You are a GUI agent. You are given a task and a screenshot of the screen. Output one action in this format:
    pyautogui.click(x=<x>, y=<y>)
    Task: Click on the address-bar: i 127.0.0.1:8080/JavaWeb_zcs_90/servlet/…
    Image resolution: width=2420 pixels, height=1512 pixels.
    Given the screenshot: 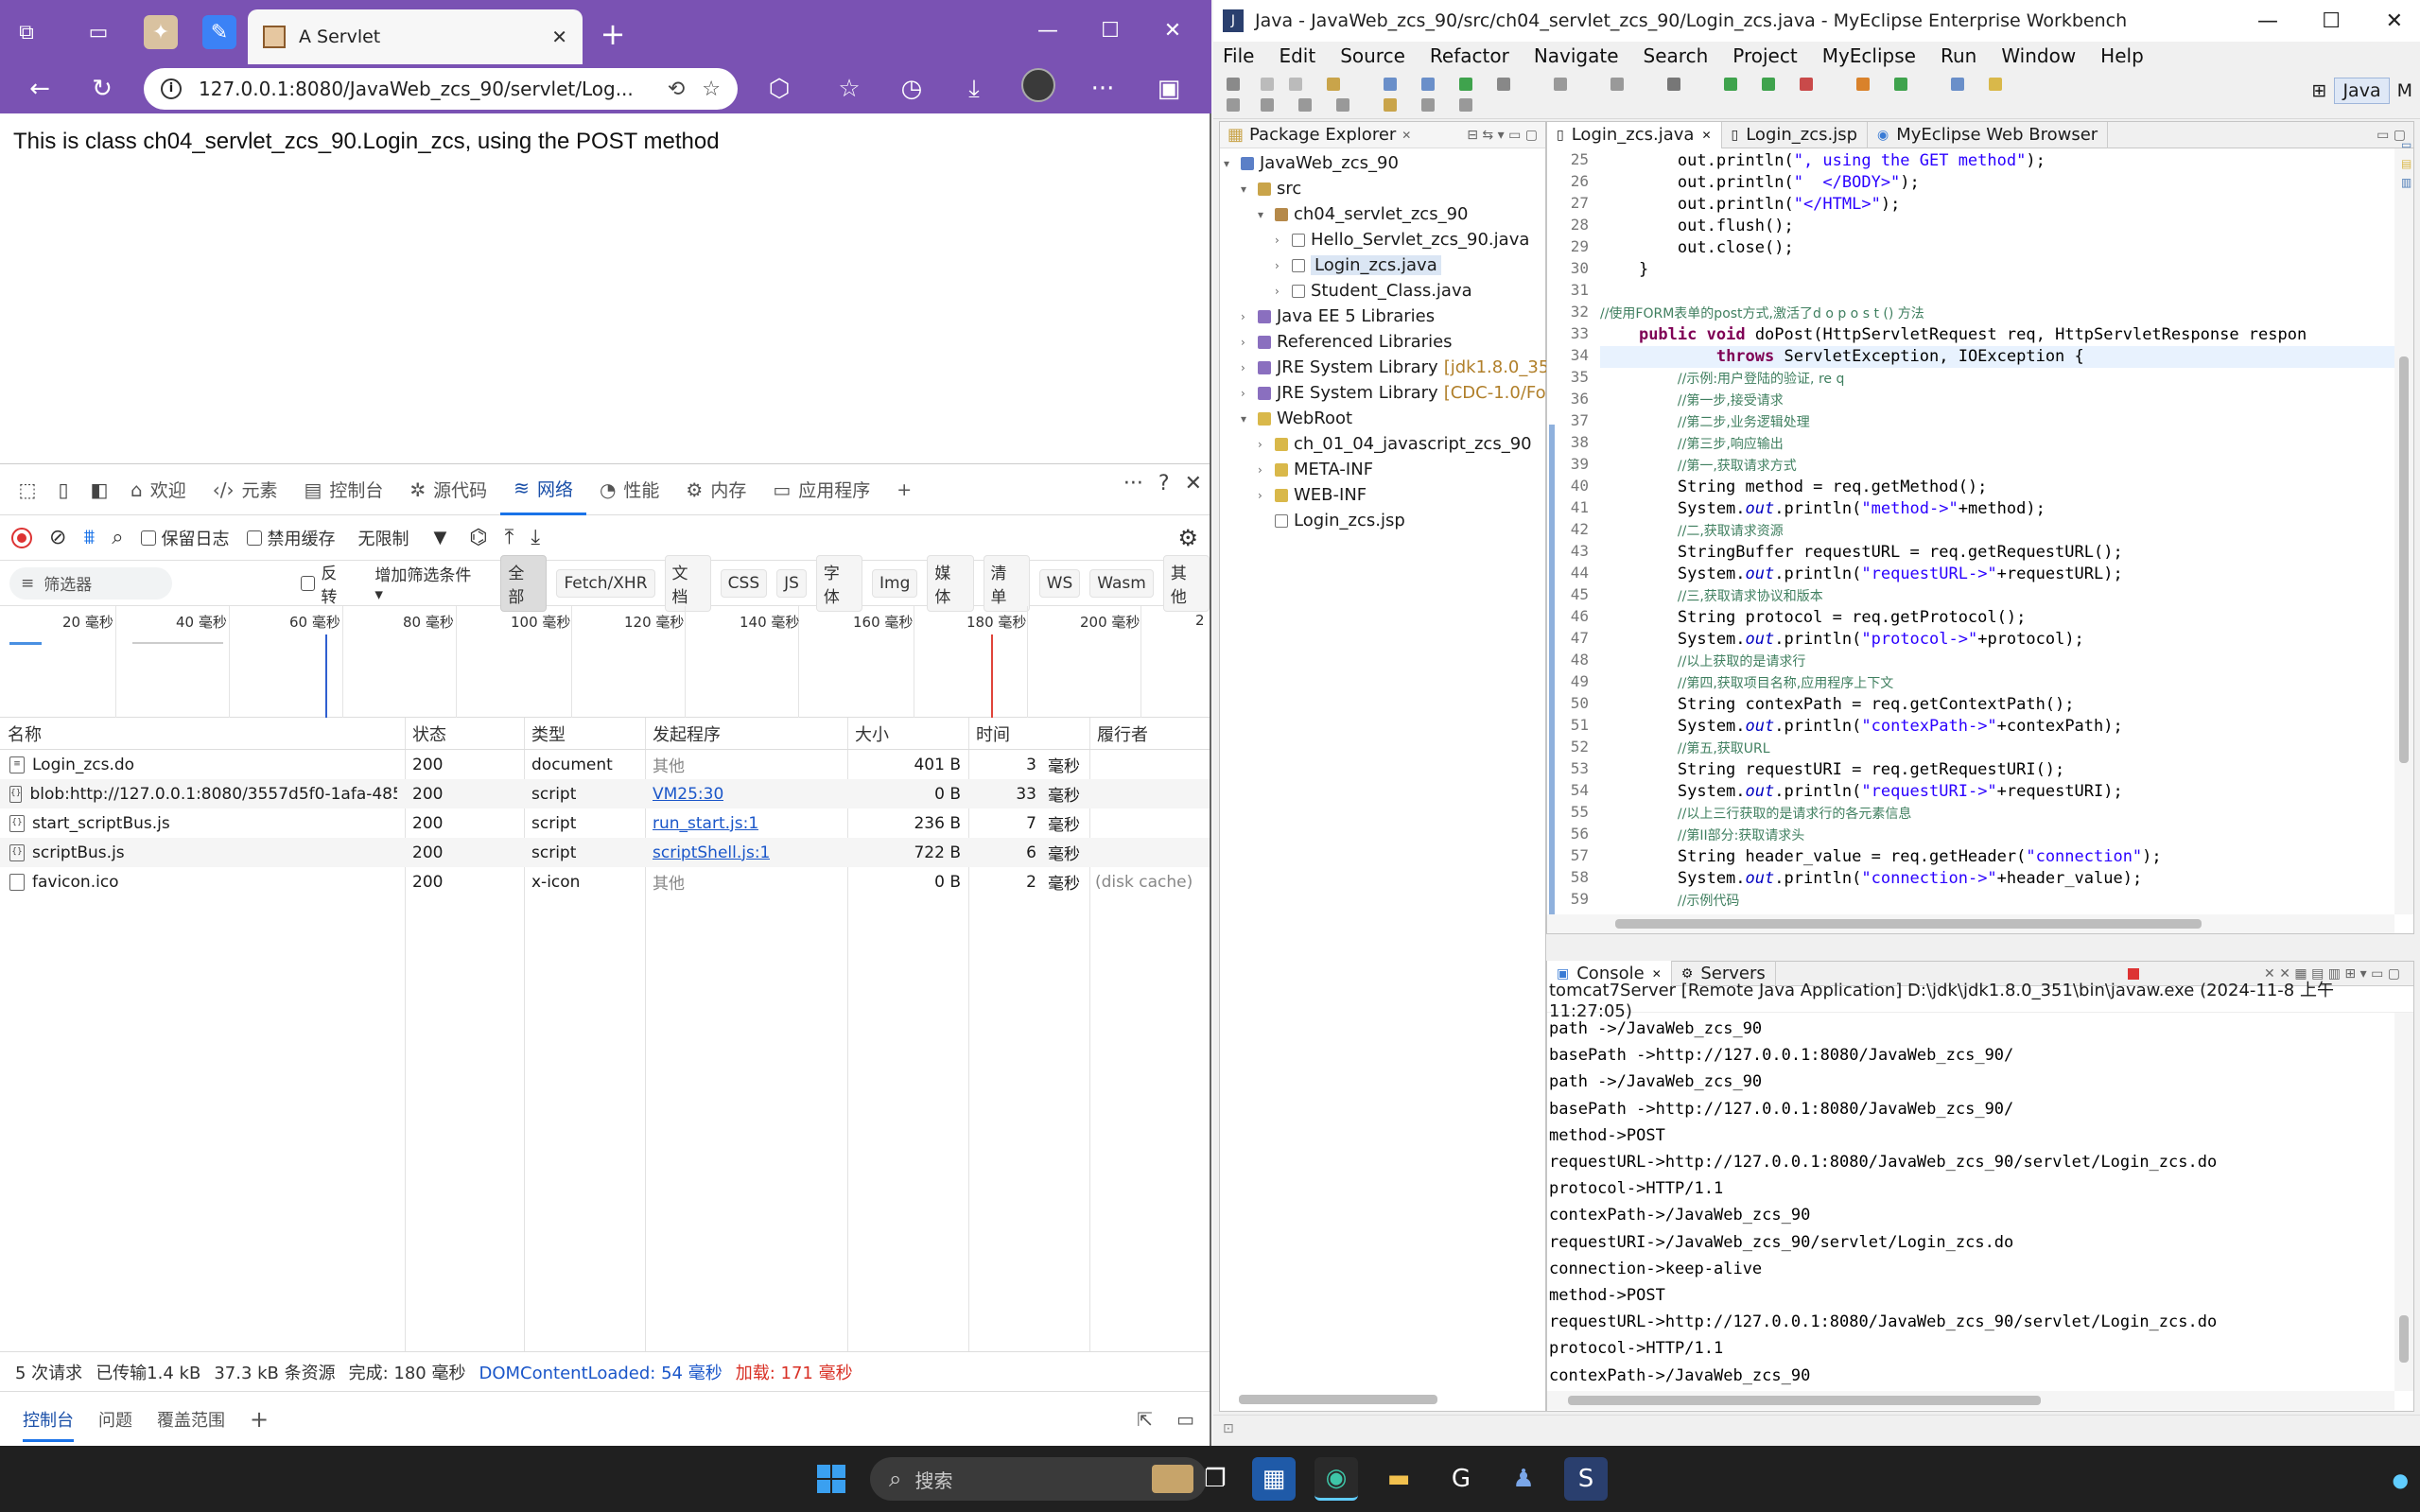 What is the action you would take?
    pyautogui.click(x=441, y=89)
    